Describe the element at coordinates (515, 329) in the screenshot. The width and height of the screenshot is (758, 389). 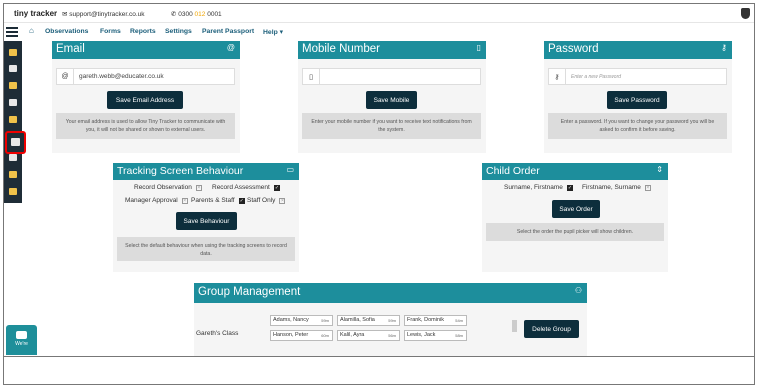
I see `group-list-scrollbar` at that location.